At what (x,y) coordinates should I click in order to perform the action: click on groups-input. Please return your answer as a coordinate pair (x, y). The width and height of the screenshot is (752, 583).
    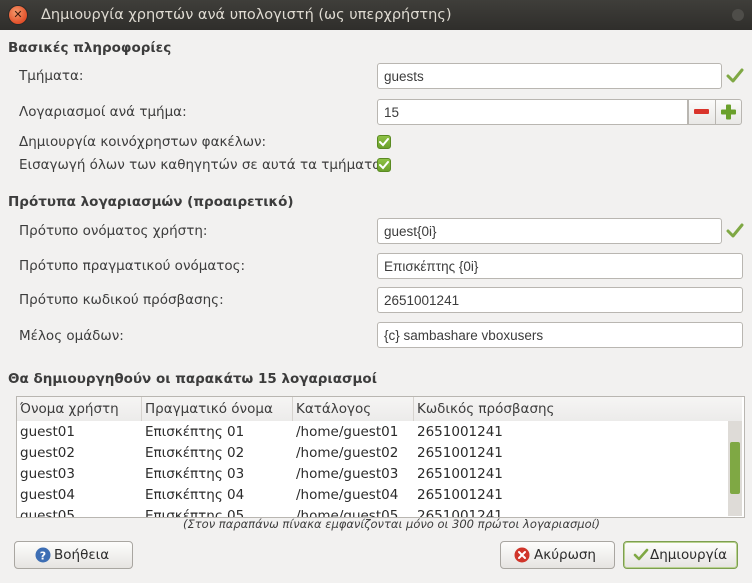
    Looking at the image, I should click on (560, 335).